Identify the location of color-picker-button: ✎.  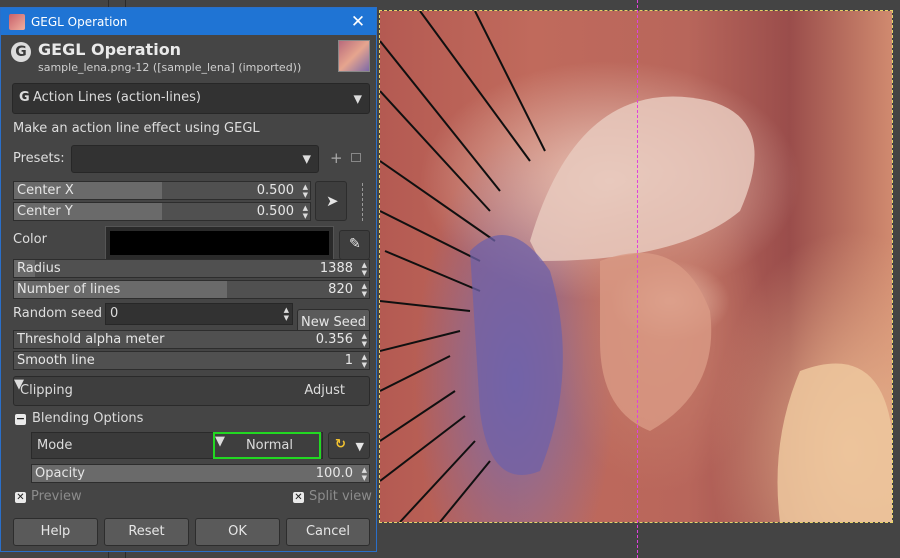
(354, 245).